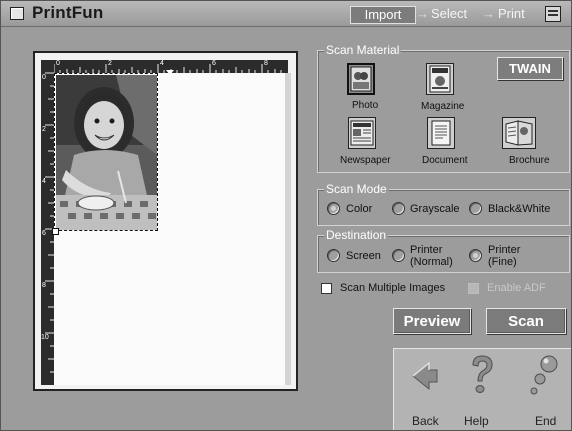 The height and width of the screenshot is (431, 572). What do you see at coordinates (363, 50) in the screenshot?
I see `scan-material-legend: Scan Material` at bounding box center [363, 50].